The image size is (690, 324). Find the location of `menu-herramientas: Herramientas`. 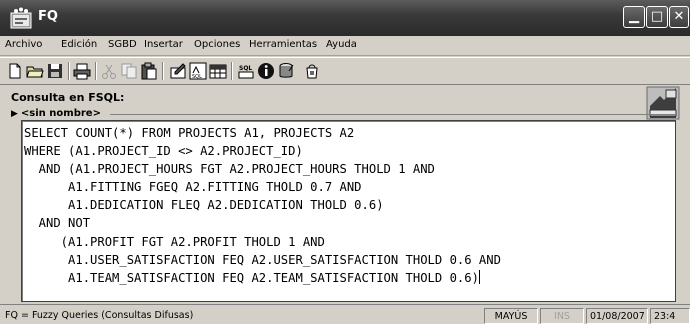

menu-herramientas: Herramientas is located at coordinates (283, 44).